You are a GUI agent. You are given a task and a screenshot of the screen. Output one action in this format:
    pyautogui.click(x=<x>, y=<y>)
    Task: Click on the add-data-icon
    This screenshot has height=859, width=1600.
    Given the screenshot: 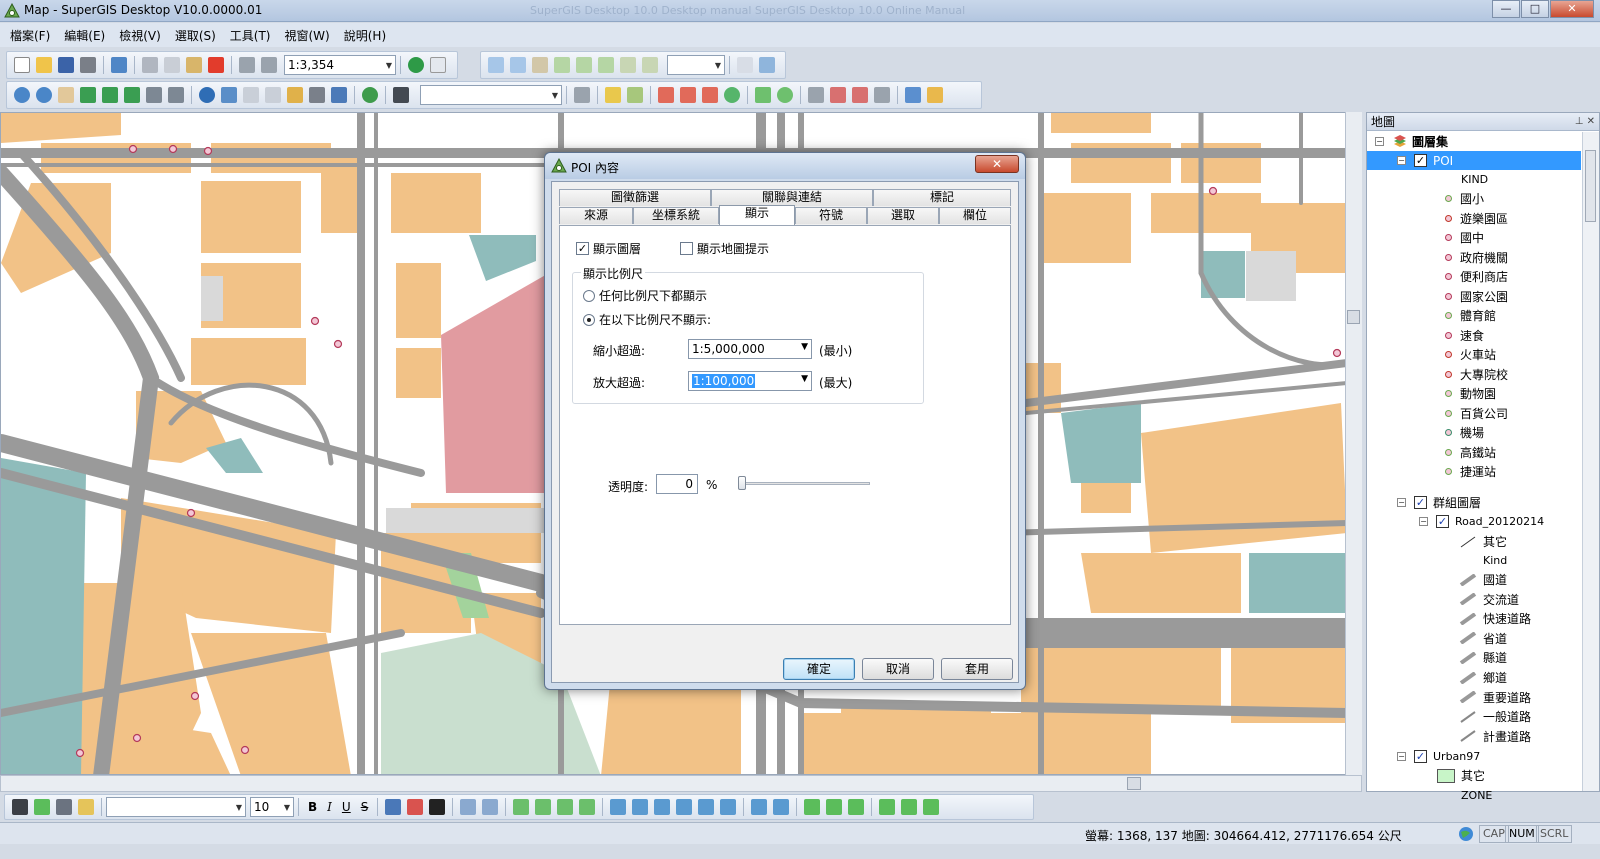 What is the action you would take?
    pyautogui.click(x=119, y=65)
    